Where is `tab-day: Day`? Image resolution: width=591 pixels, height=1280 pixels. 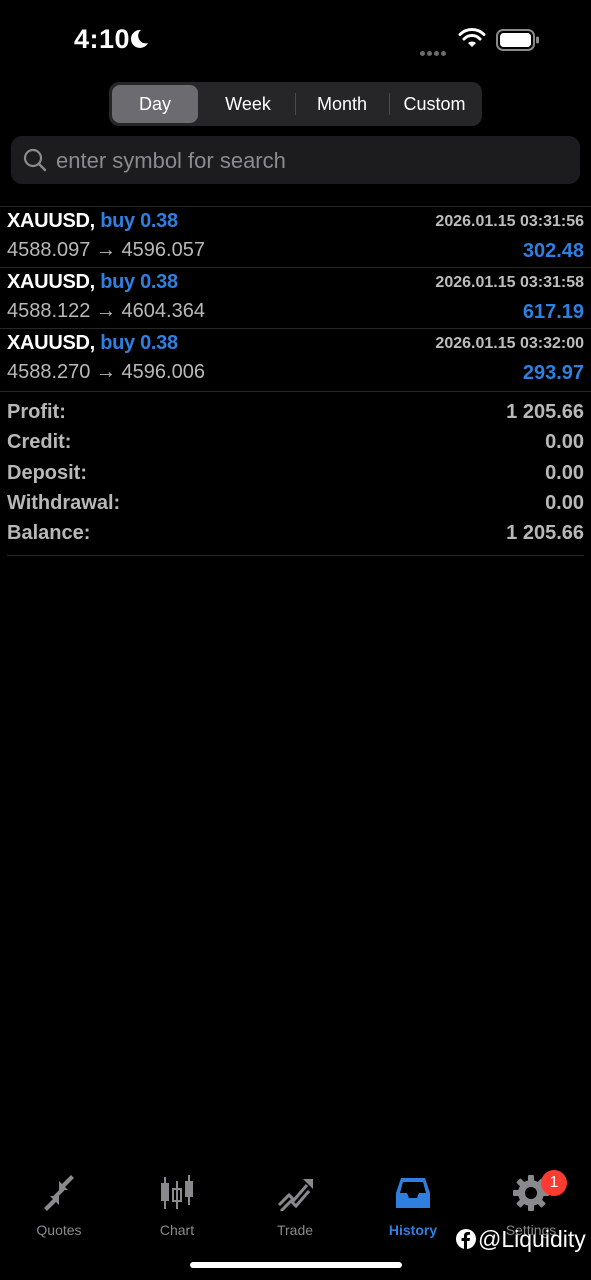 tab-day: Day is located at coordinates (155, 104).